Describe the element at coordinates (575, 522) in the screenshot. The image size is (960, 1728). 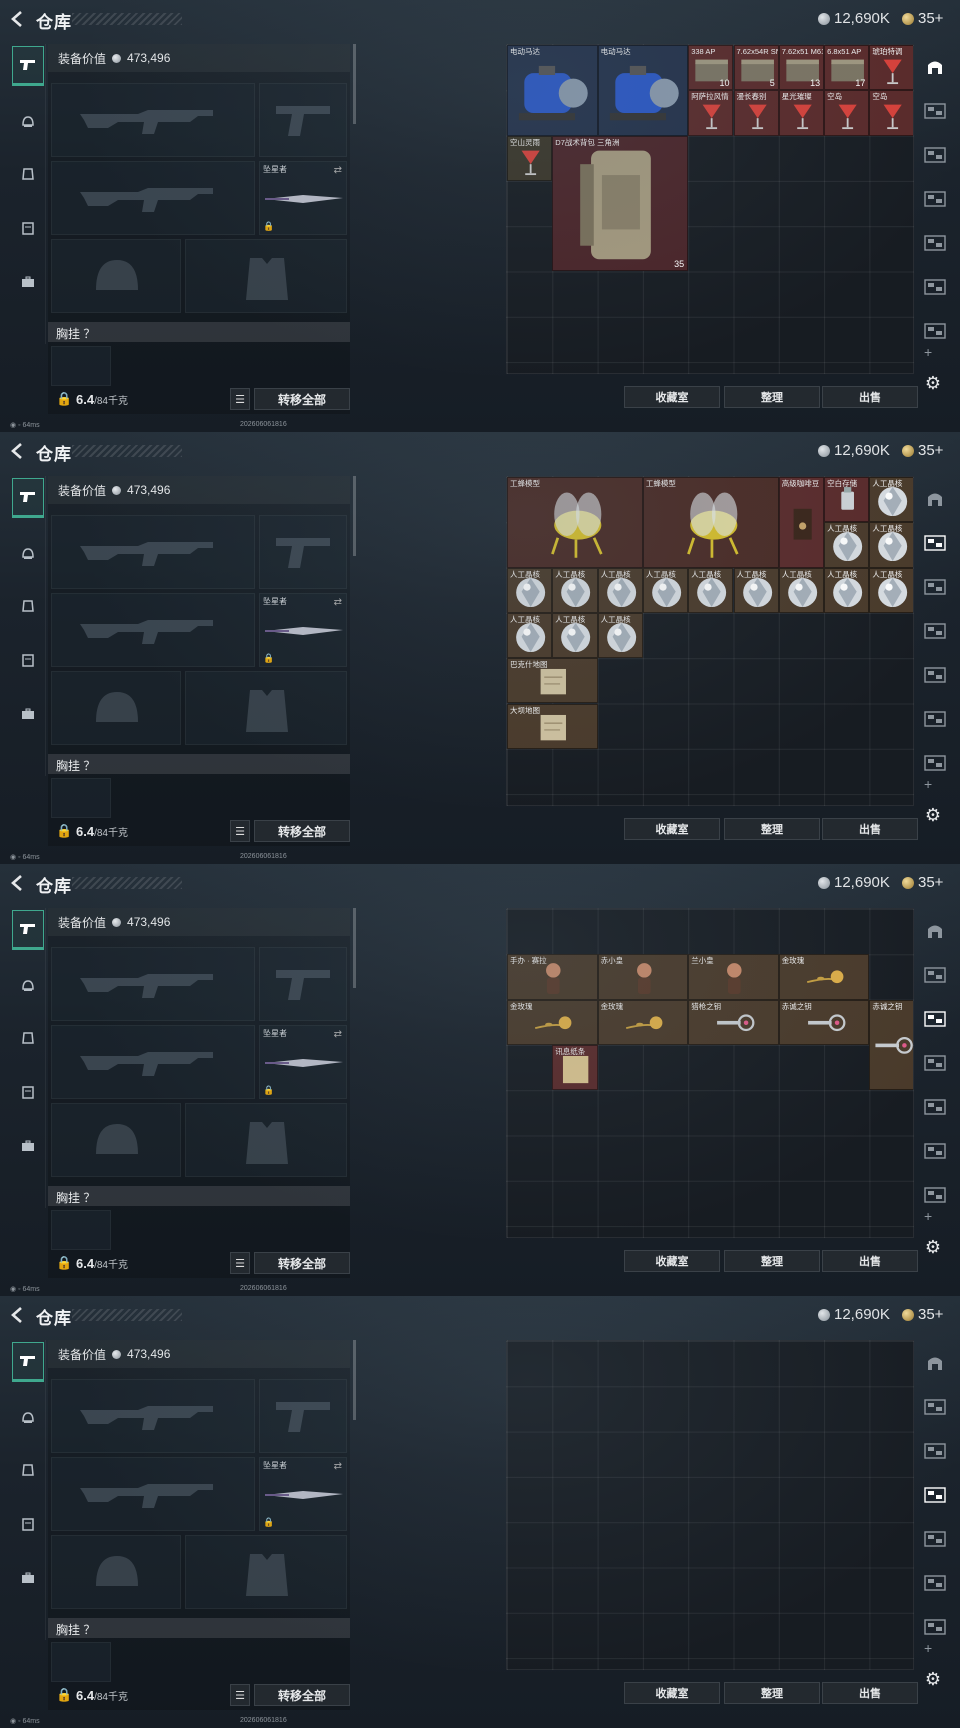
I see `inventory-item: 工蜂模型` at that location.